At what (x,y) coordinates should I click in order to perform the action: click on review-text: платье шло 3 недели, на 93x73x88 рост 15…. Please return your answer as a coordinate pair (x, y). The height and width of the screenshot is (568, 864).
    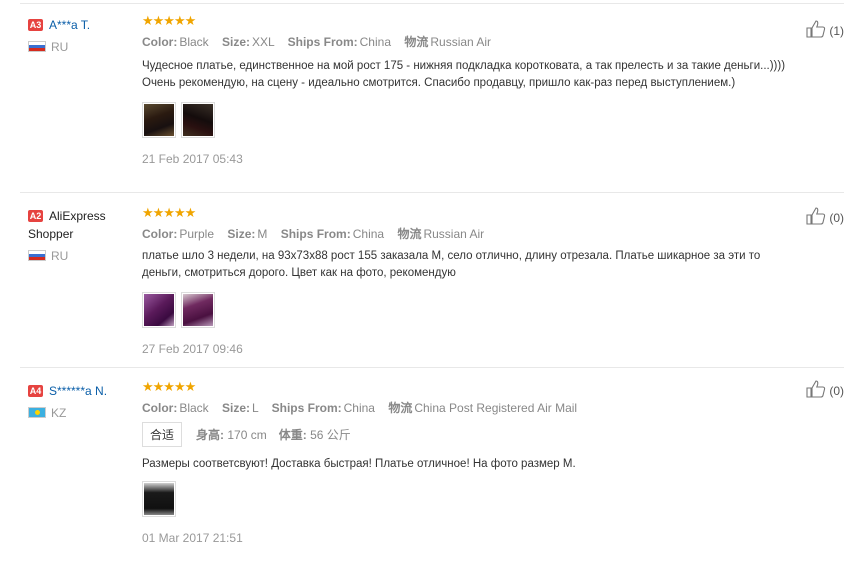
    Looking at the image, I should click on (451, 264).